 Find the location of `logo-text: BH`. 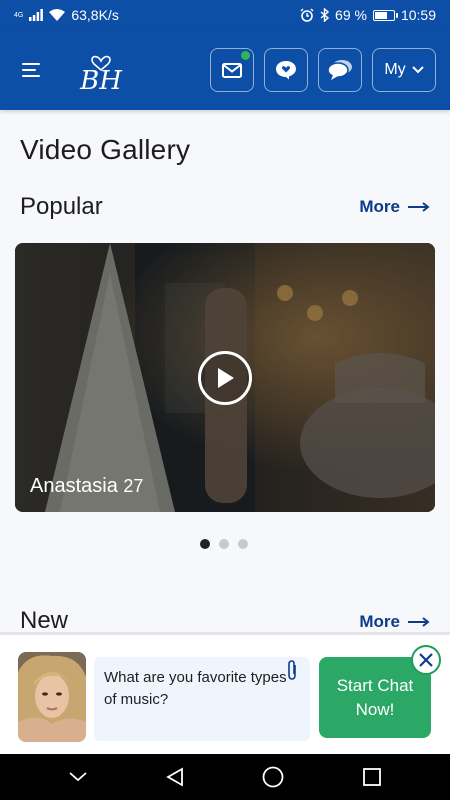

logo-text: BH is located at coordinates (101, 79).